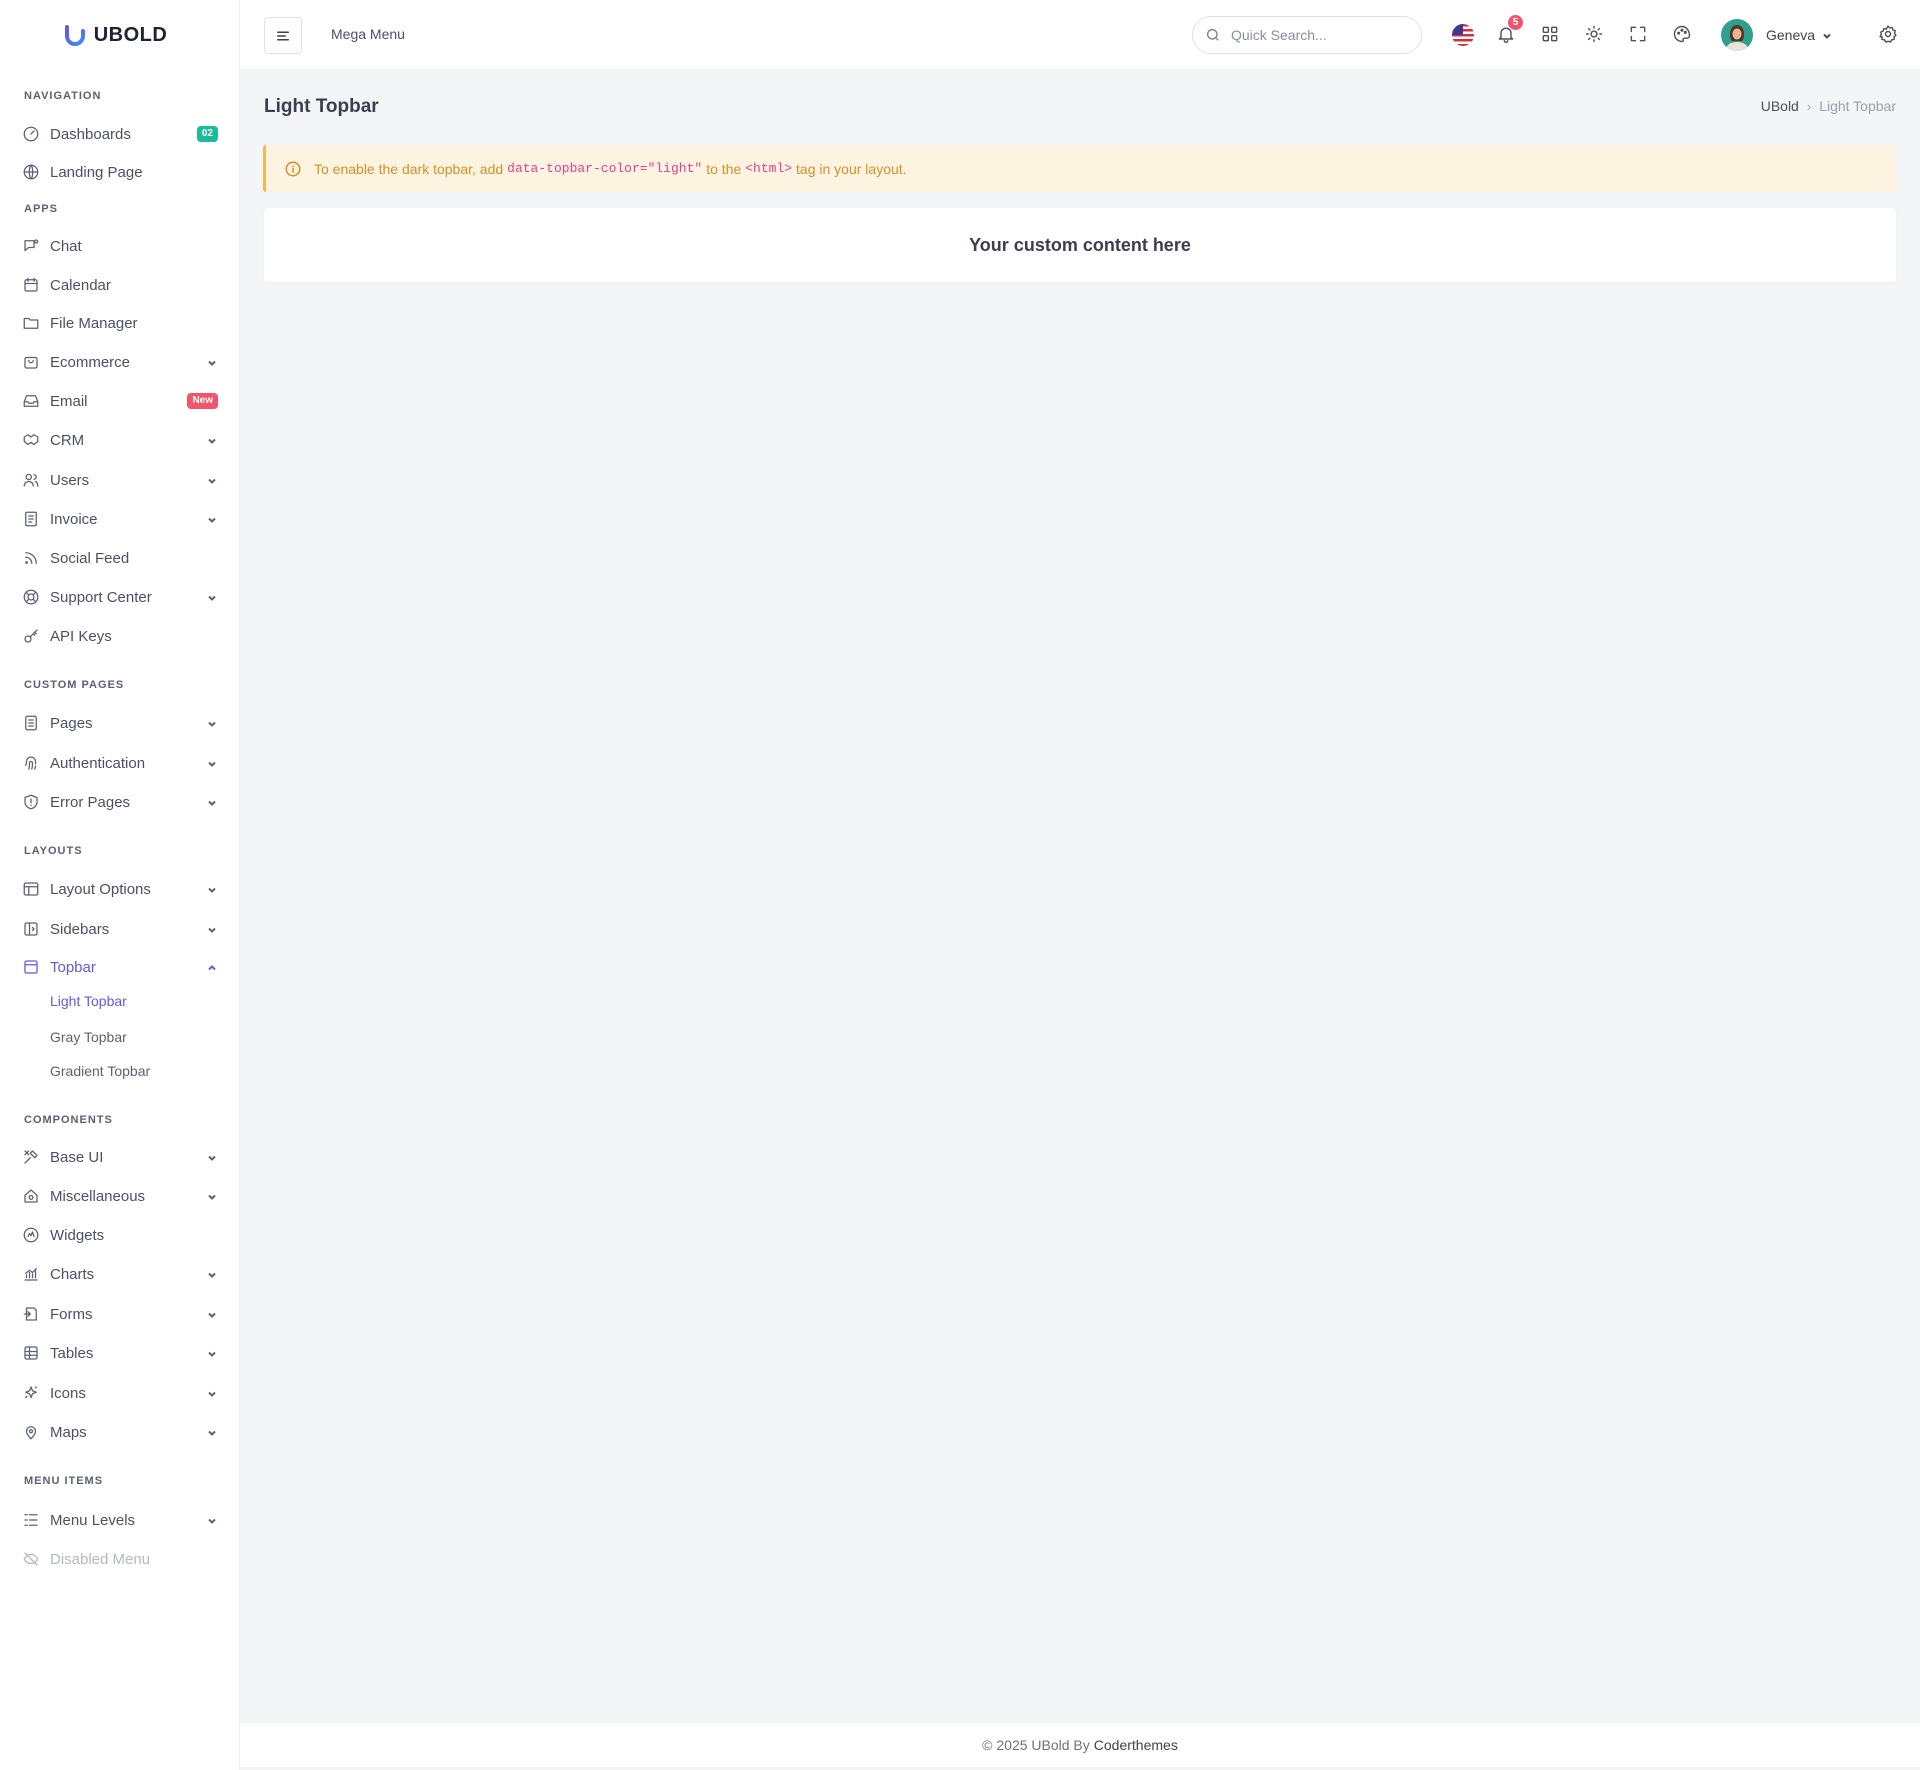 The width and height of the screenshot is (1920, 1770). I want to click on breadcrumb: UBold › Light Topbar, so click(1828, 106).